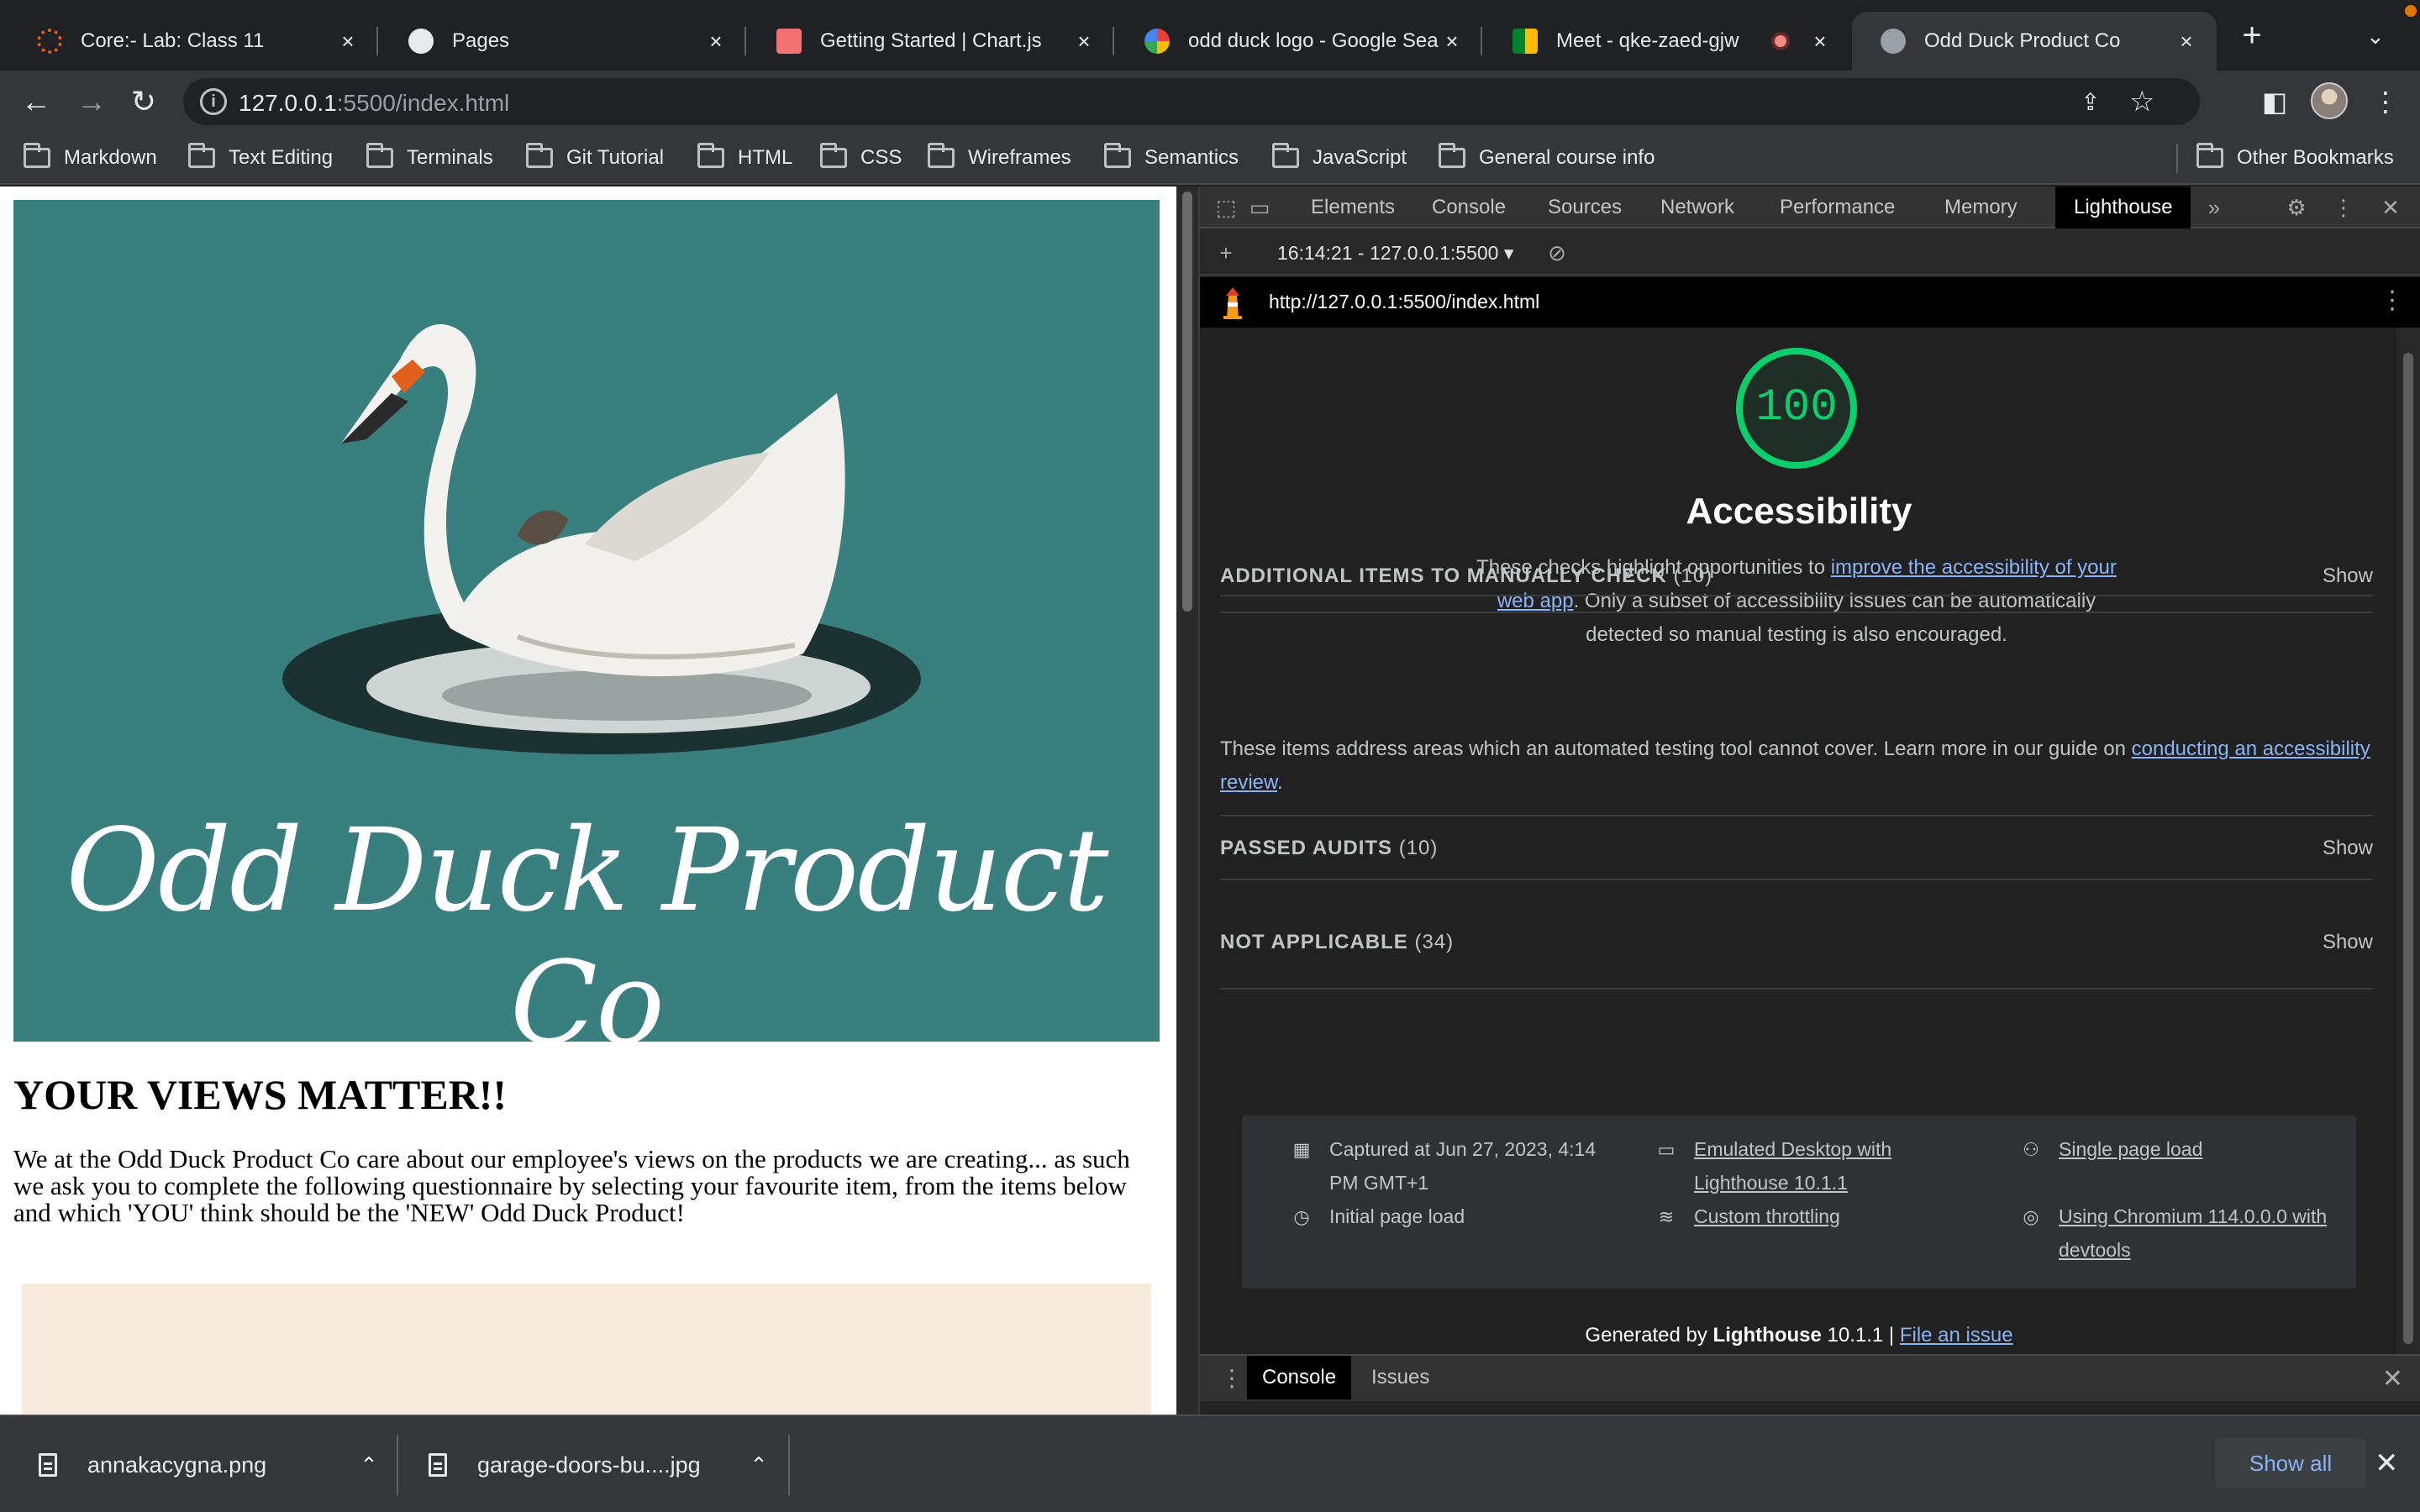  Describe the element at coordinates (214, 101) in the screenshot. I see `info-icon: i` at that location.